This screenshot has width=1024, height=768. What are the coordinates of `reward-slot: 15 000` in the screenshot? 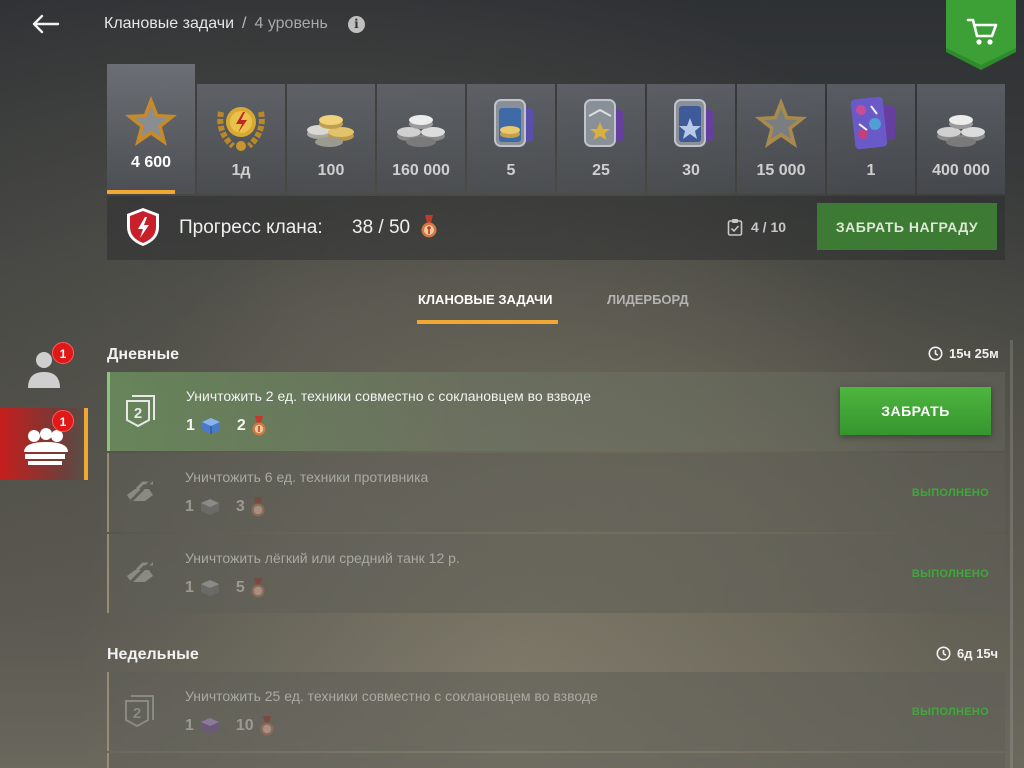 It's located at (781, 139).